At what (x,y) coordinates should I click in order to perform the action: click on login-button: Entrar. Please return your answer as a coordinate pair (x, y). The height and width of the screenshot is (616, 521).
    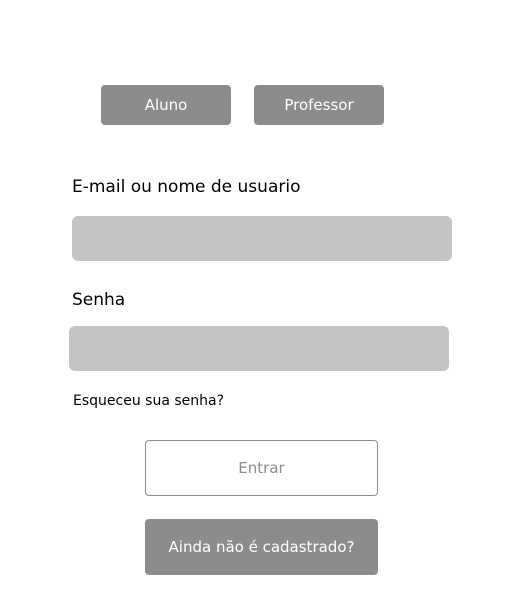
    Looking at the image, I should click on (261, 468).